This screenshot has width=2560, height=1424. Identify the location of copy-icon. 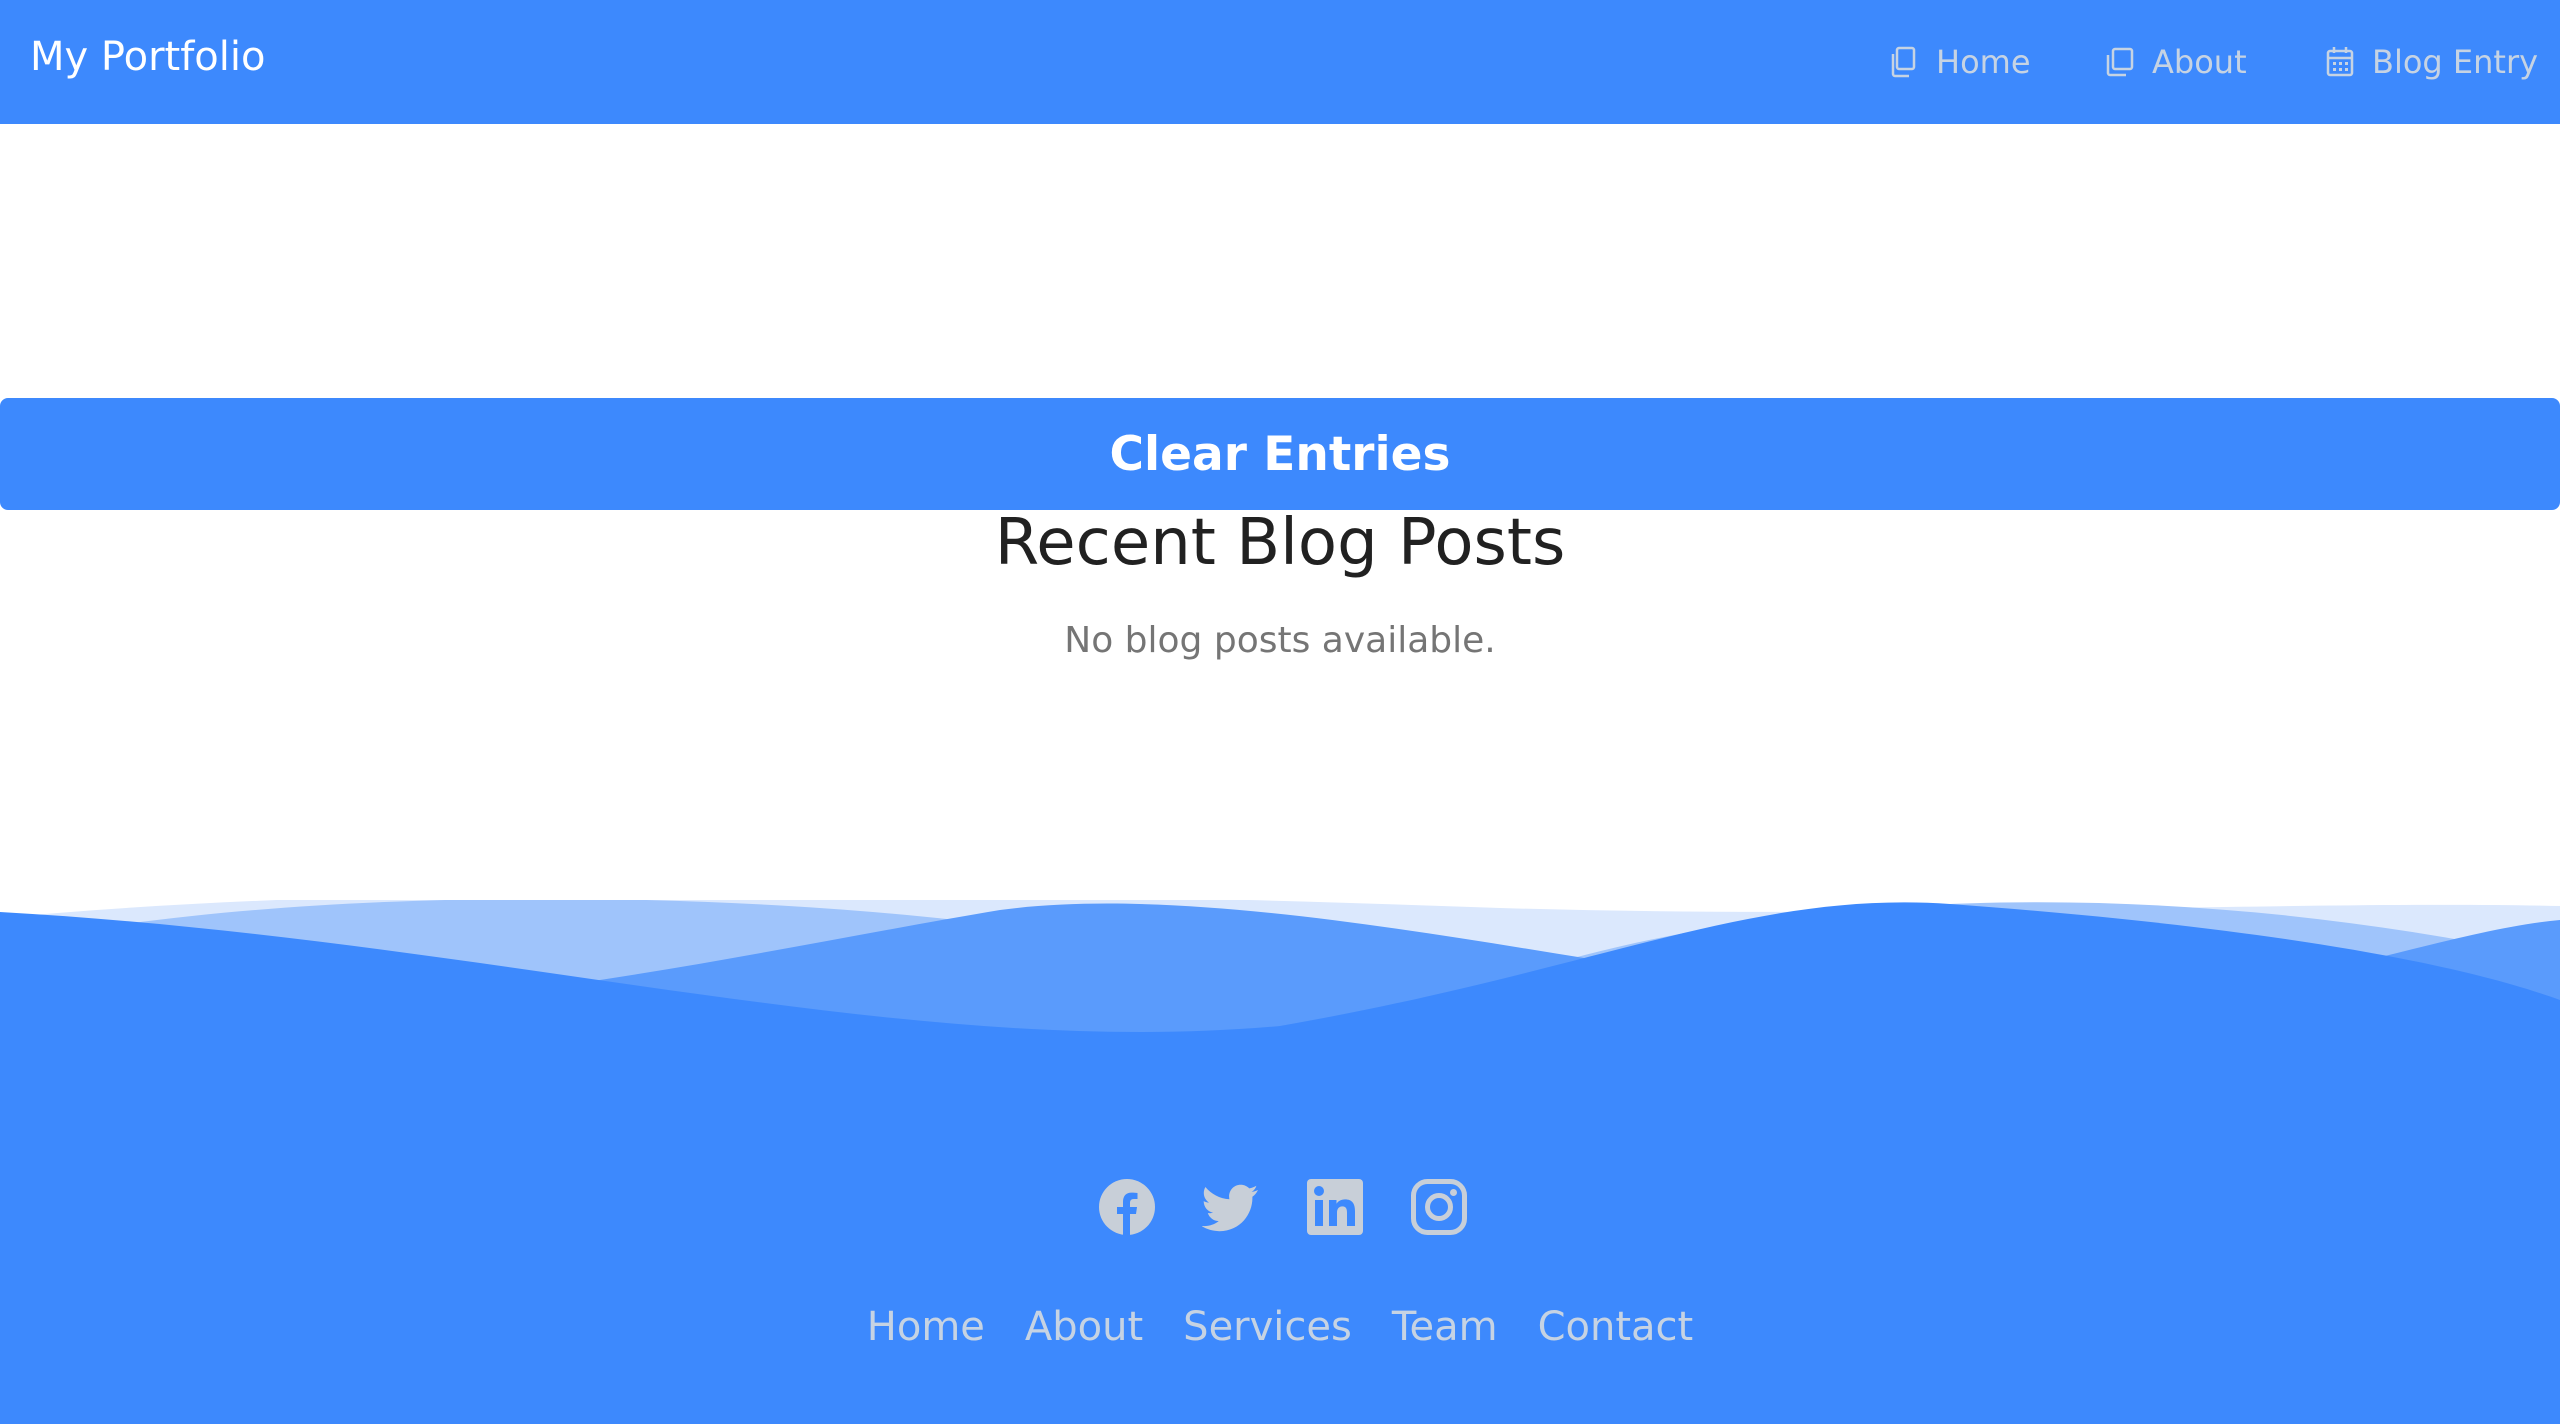
(1904, 62).